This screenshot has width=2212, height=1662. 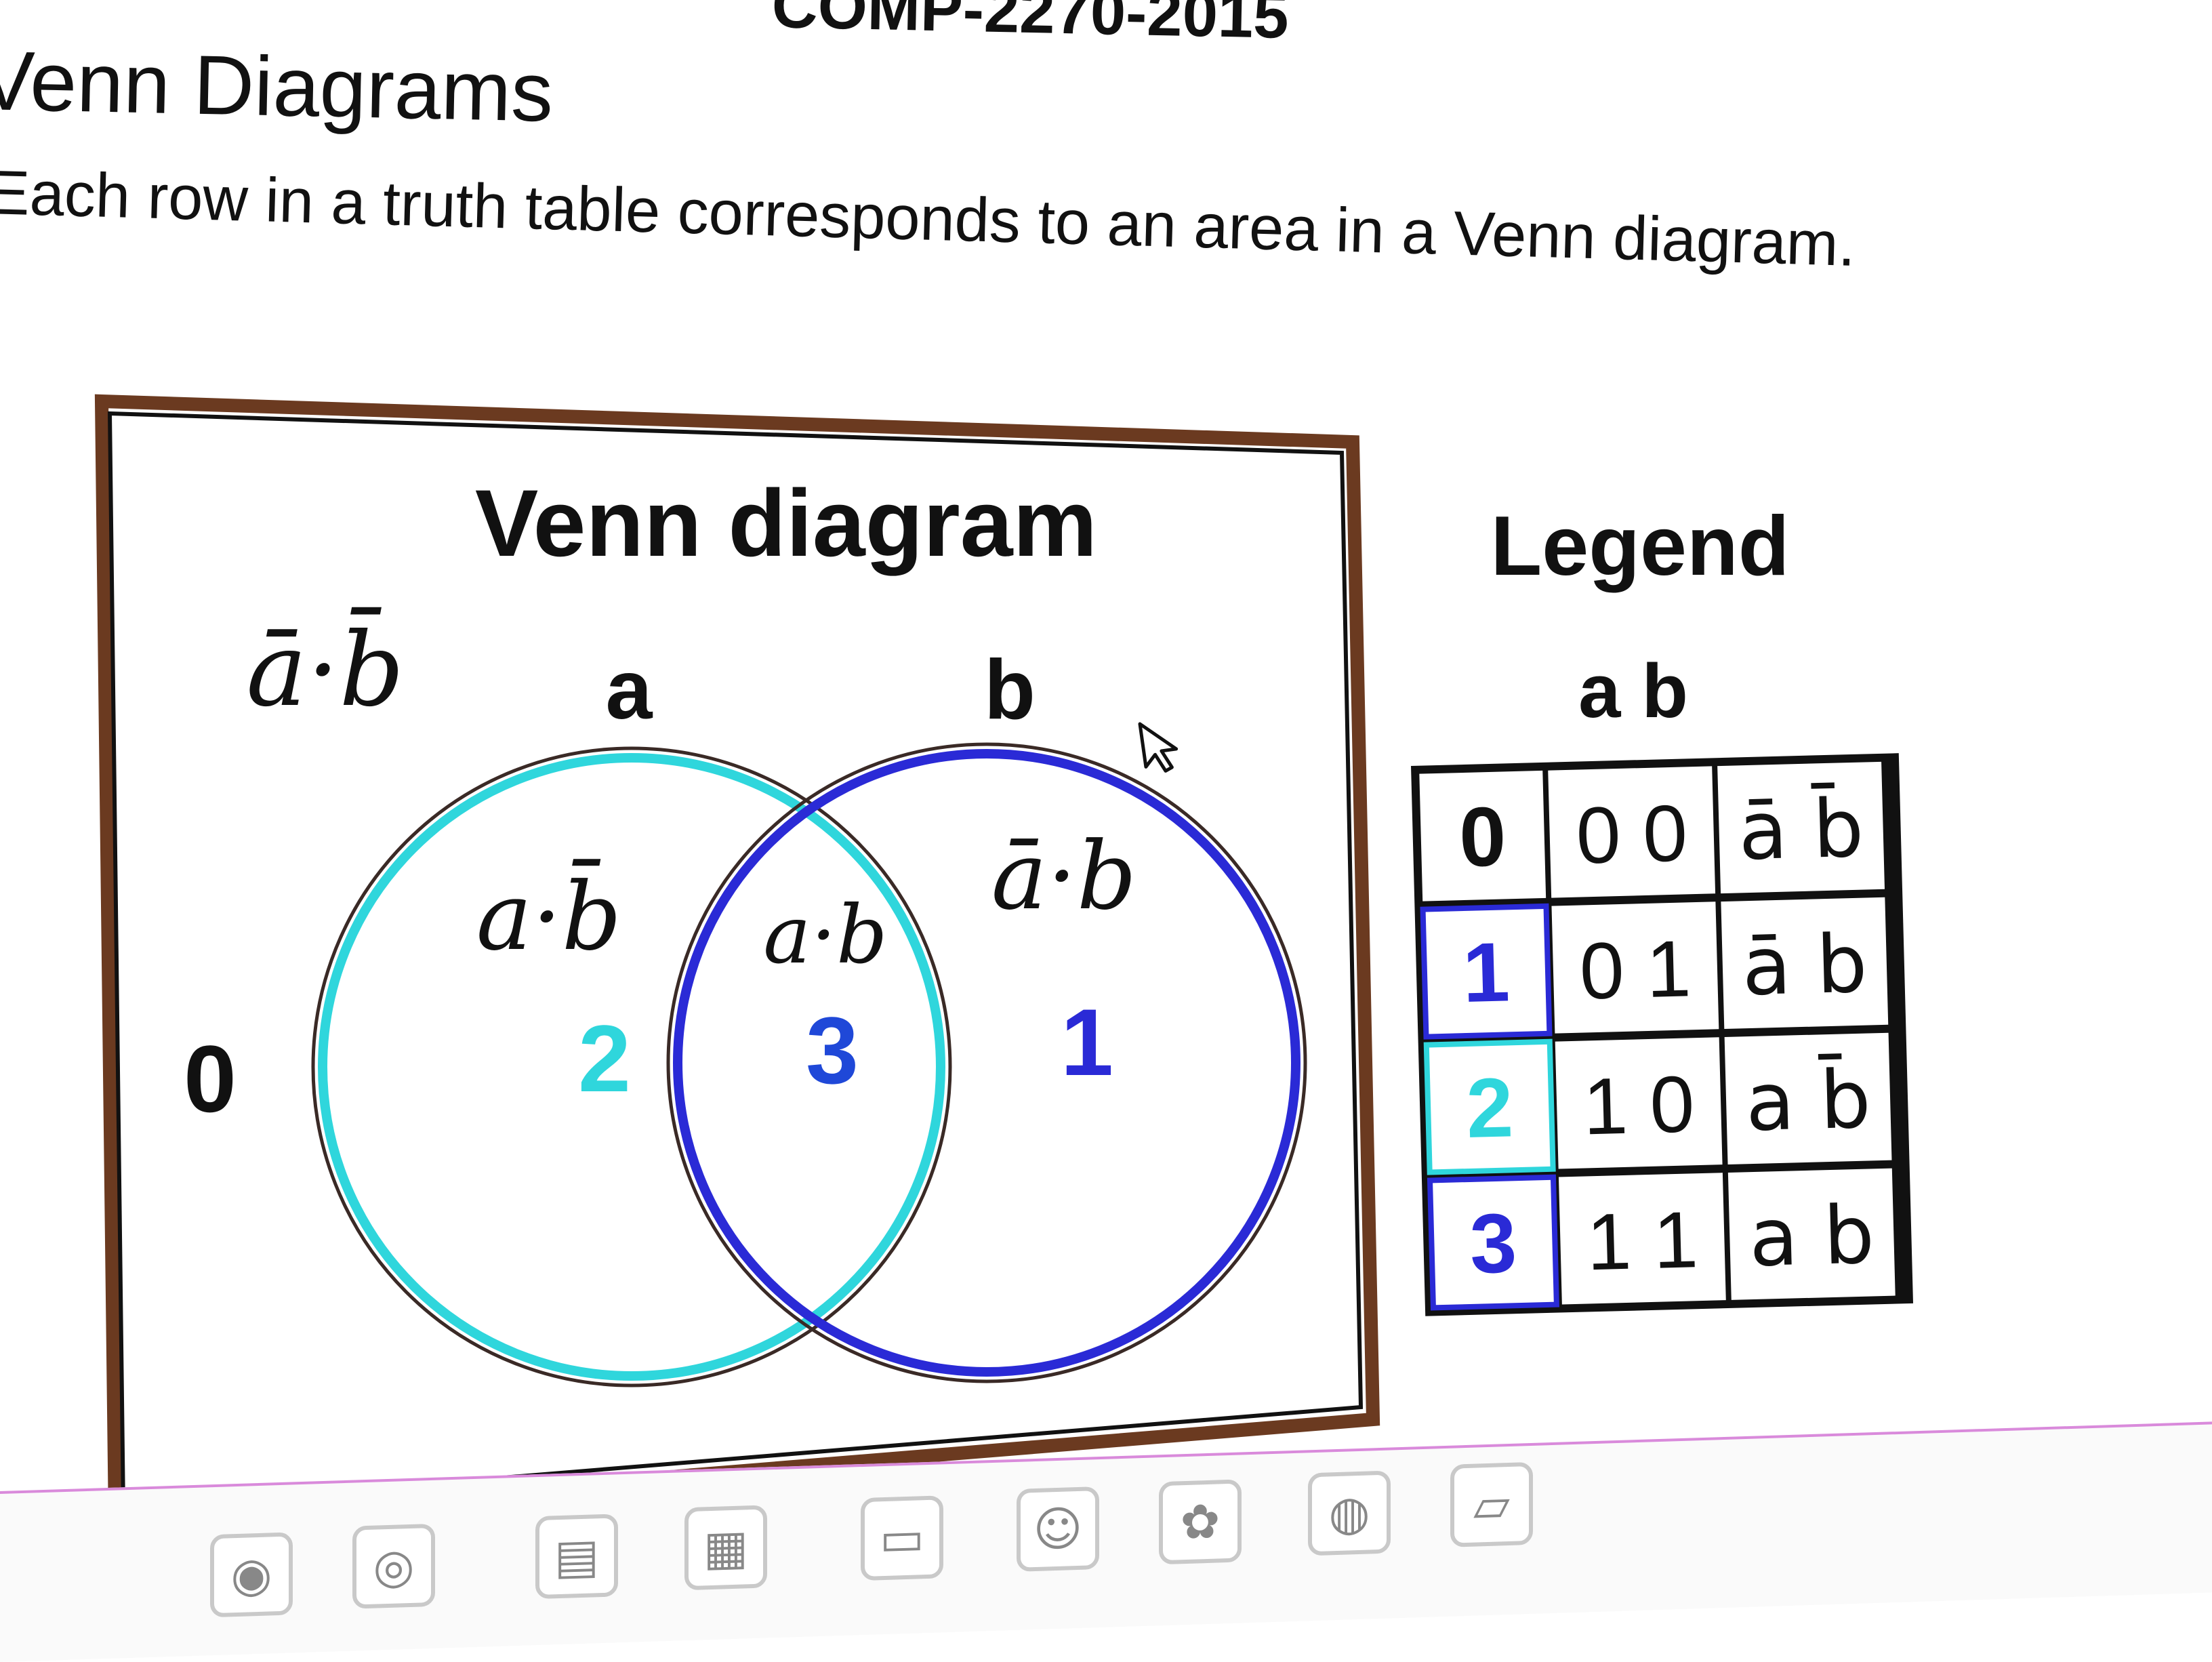 I want to click on legend-bits-text: 1 1, so click(x=1643, y=1241).